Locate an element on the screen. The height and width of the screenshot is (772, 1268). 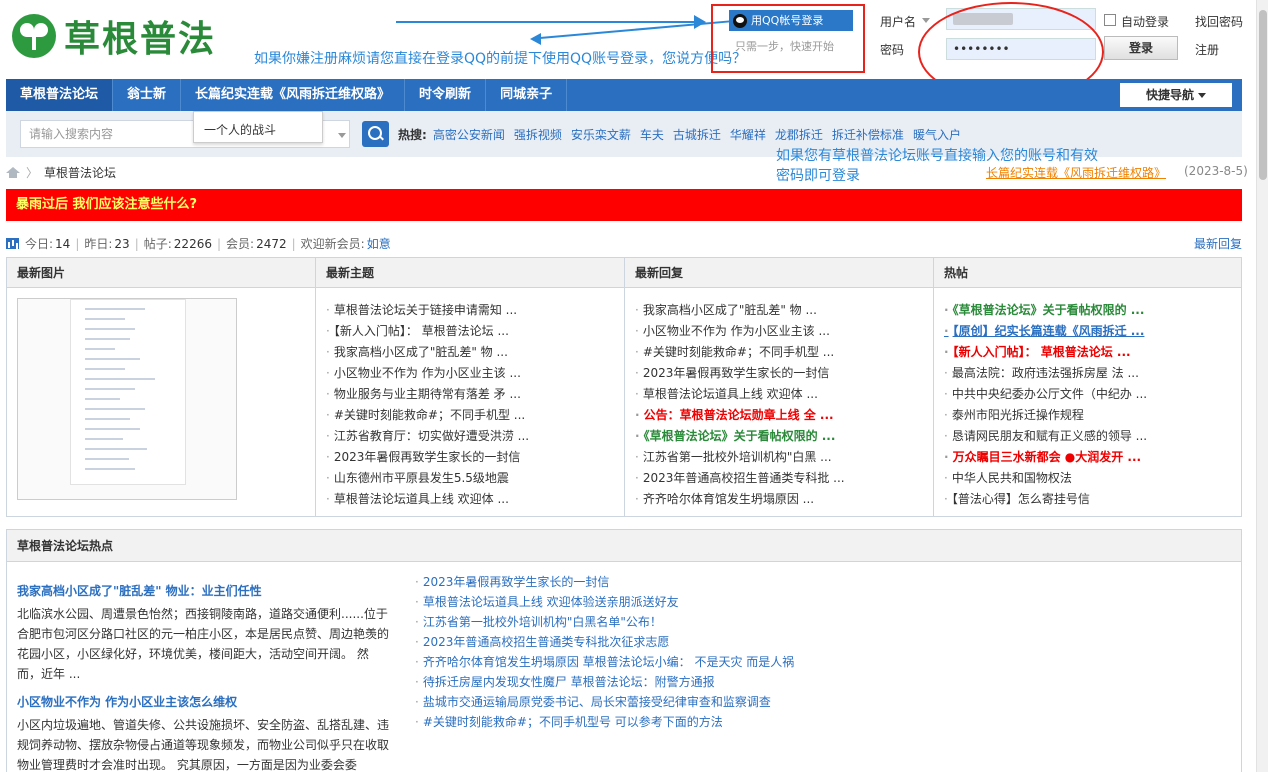
hot-link: 待拆迁房屋内发现女性魔尸 草根普法论坛：附警方通报 is located at coordinates (604, 682).